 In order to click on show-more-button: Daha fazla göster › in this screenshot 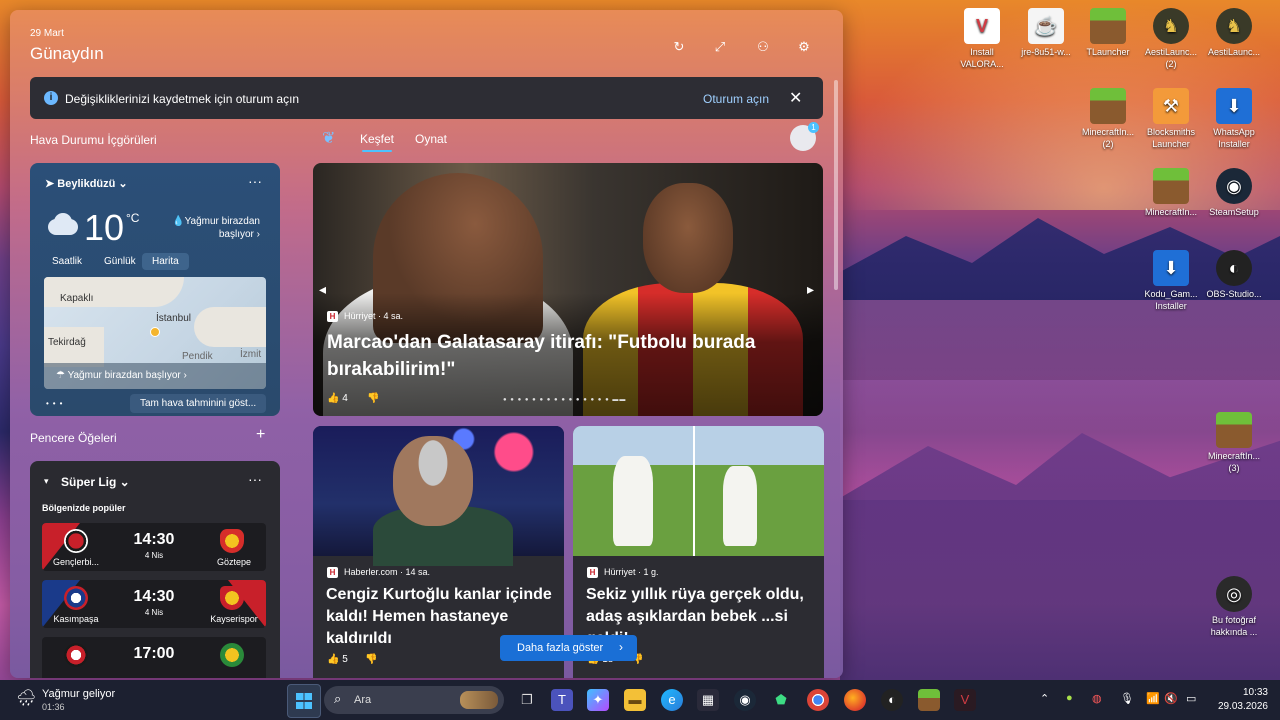, I will do `click(568, 648)`.